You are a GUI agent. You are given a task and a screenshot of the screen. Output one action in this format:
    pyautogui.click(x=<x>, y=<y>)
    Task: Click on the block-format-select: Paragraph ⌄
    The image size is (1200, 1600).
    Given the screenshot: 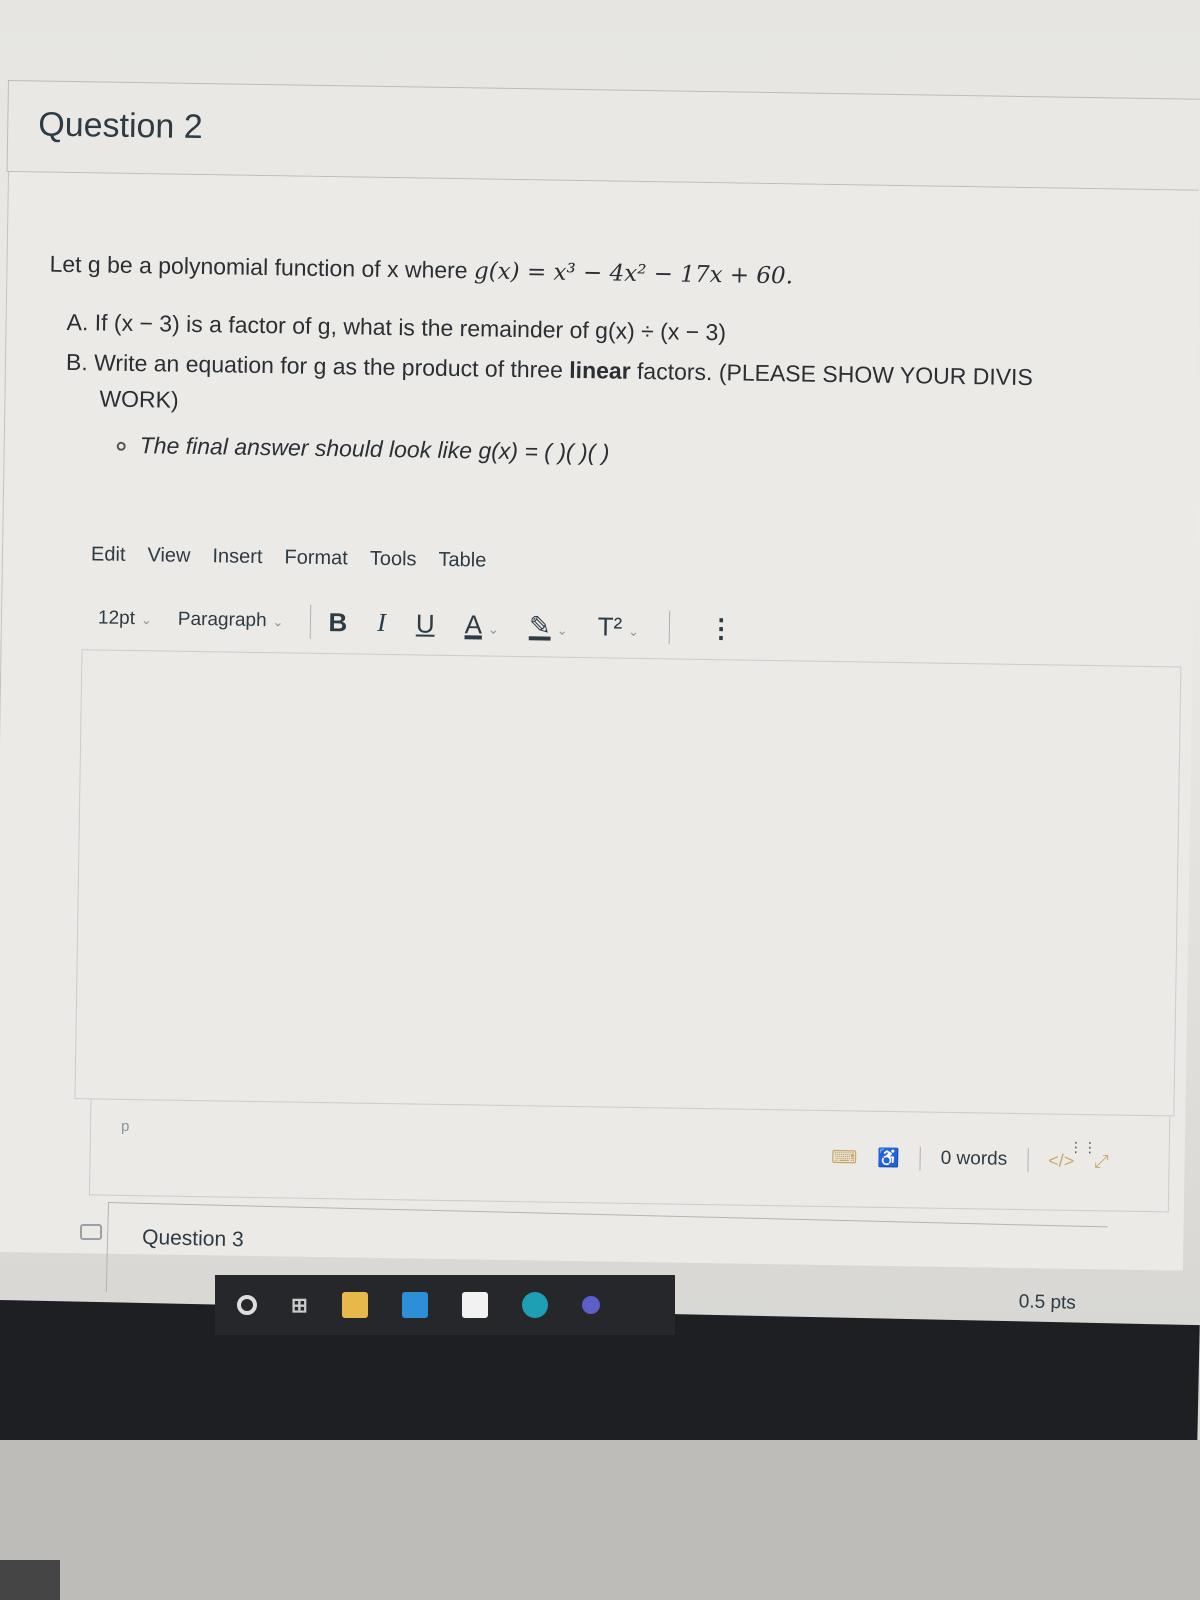 What is the action you would take?
    pyautogui.click(x=231, y=621)
    